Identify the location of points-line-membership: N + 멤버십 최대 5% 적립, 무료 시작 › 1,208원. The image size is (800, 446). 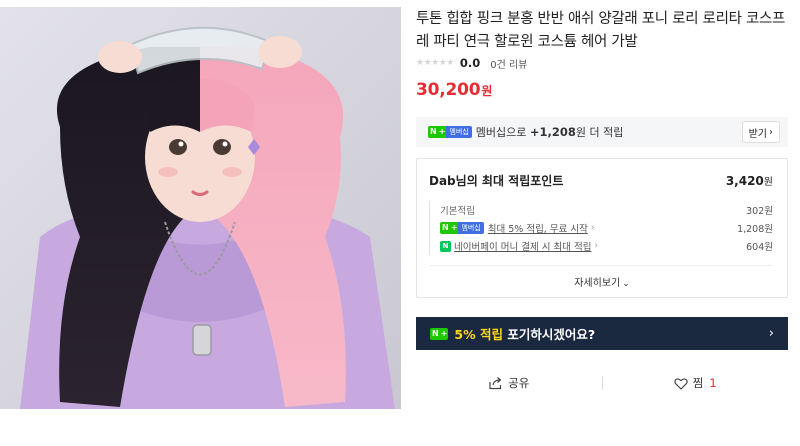
(606, 228).